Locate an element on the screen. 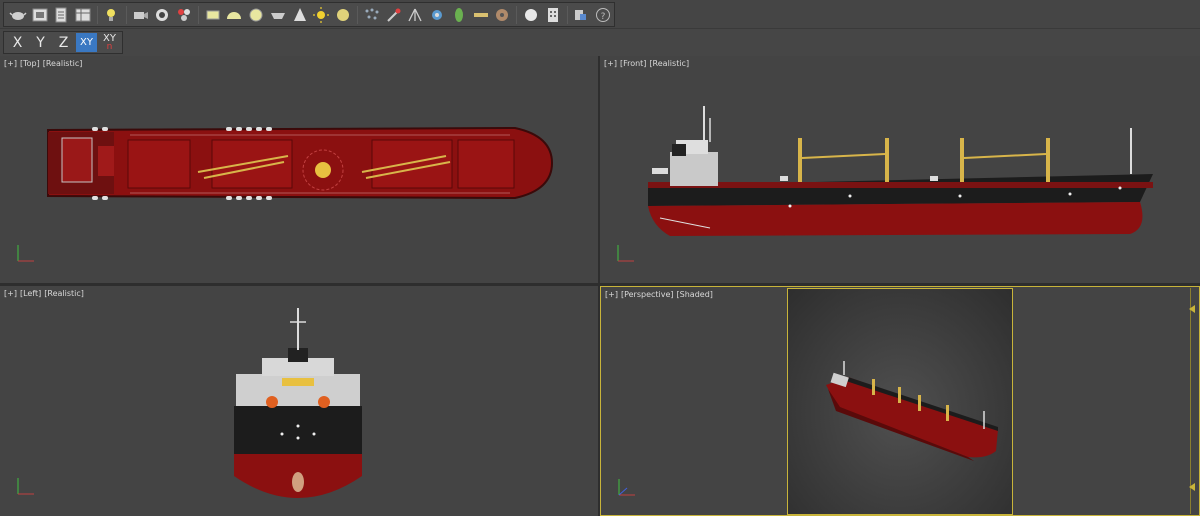  main-toolbar: ? is located at coordinates (600, 14).